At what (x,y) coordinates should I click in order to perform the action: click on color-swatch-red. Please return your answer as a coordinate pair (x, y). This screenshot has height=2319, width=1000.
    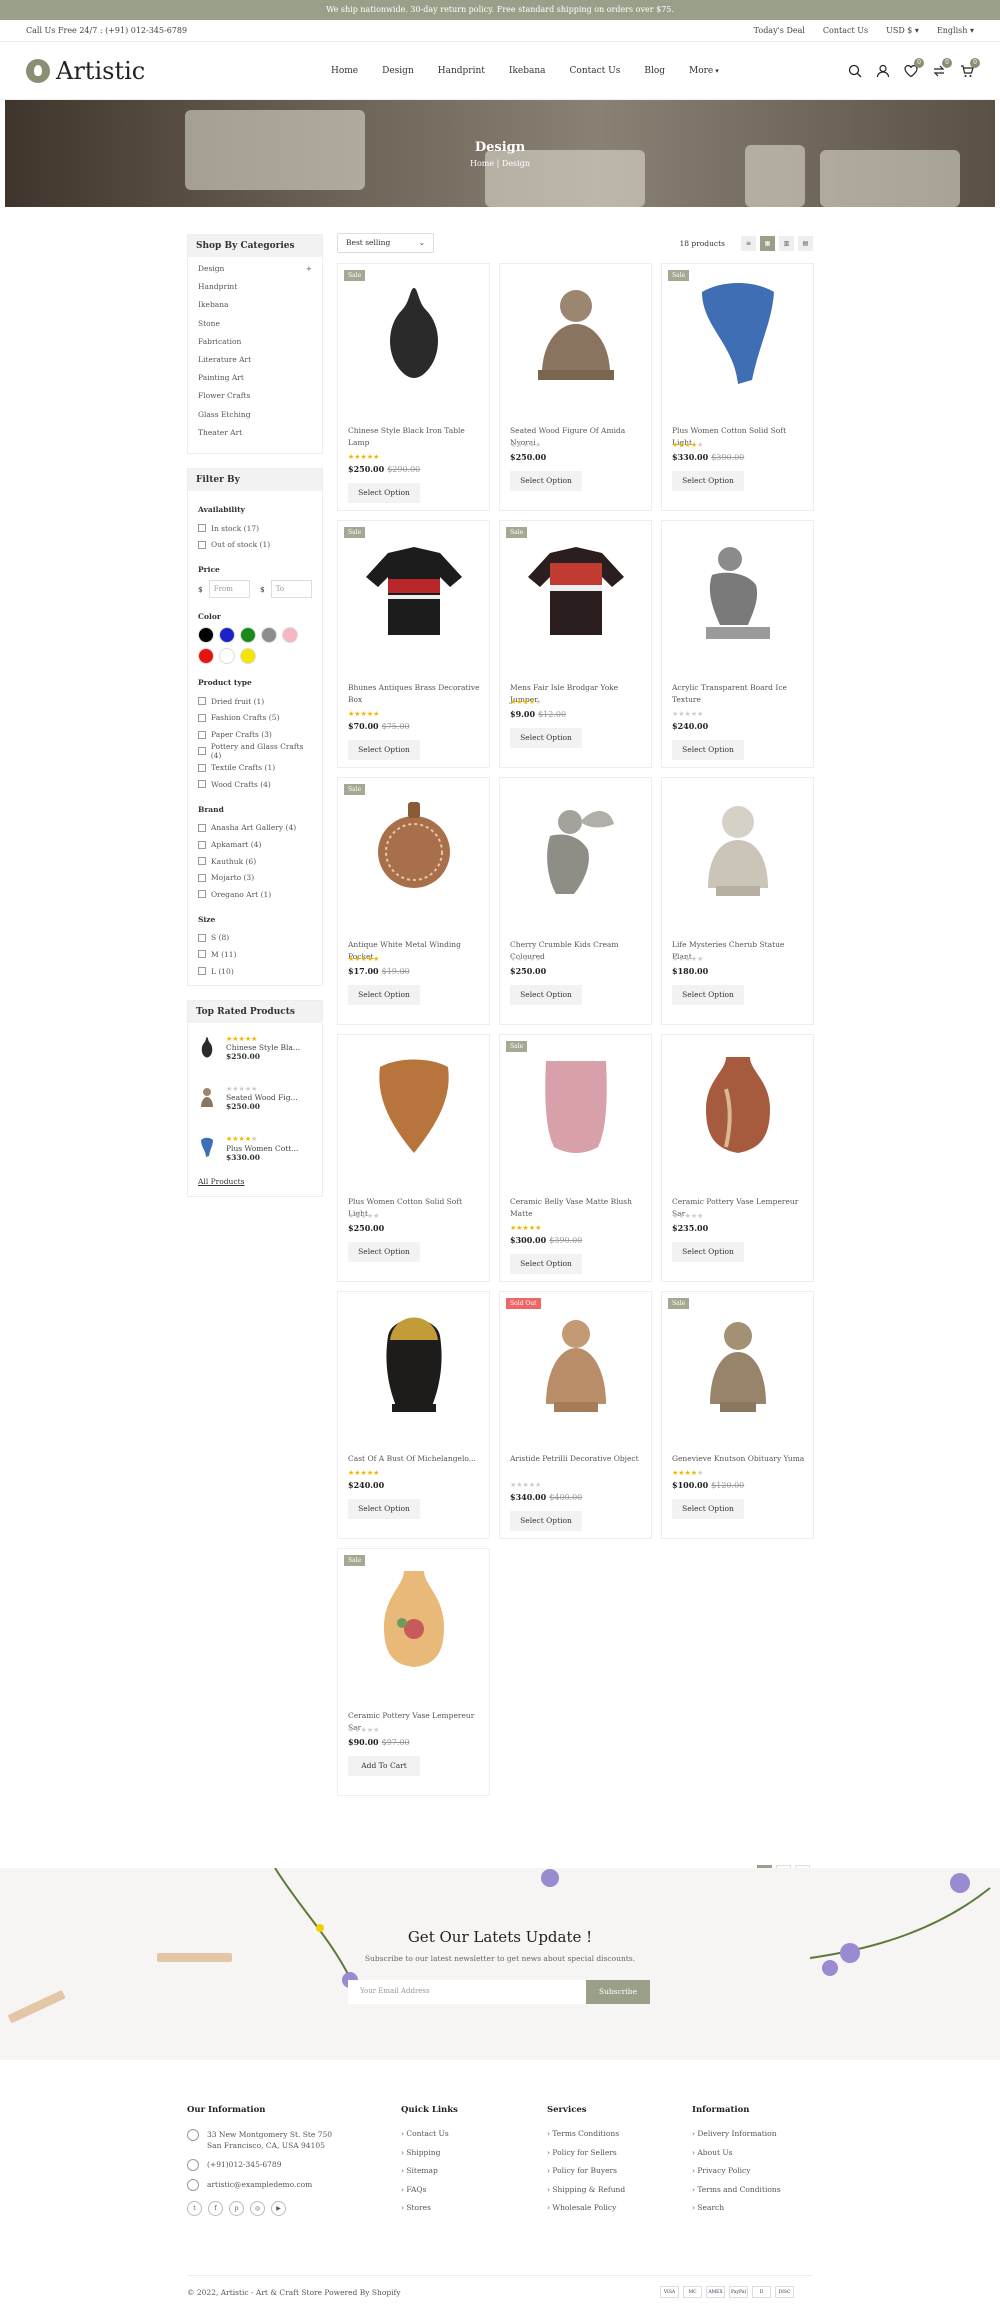
    Looking at the image, I should click on (206, 656).